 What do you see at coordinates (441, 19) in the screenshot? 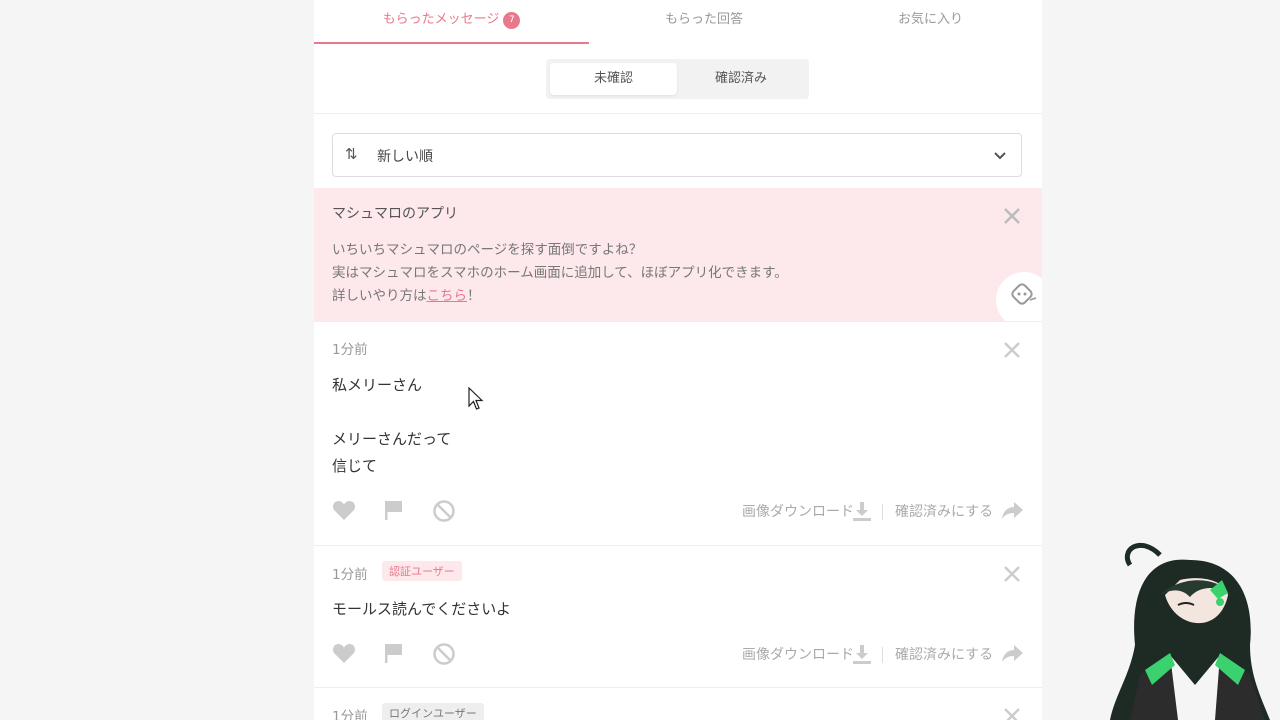
I see `tab-received-messages-label: もらったメッセージ` at bounding box center [441, 19].